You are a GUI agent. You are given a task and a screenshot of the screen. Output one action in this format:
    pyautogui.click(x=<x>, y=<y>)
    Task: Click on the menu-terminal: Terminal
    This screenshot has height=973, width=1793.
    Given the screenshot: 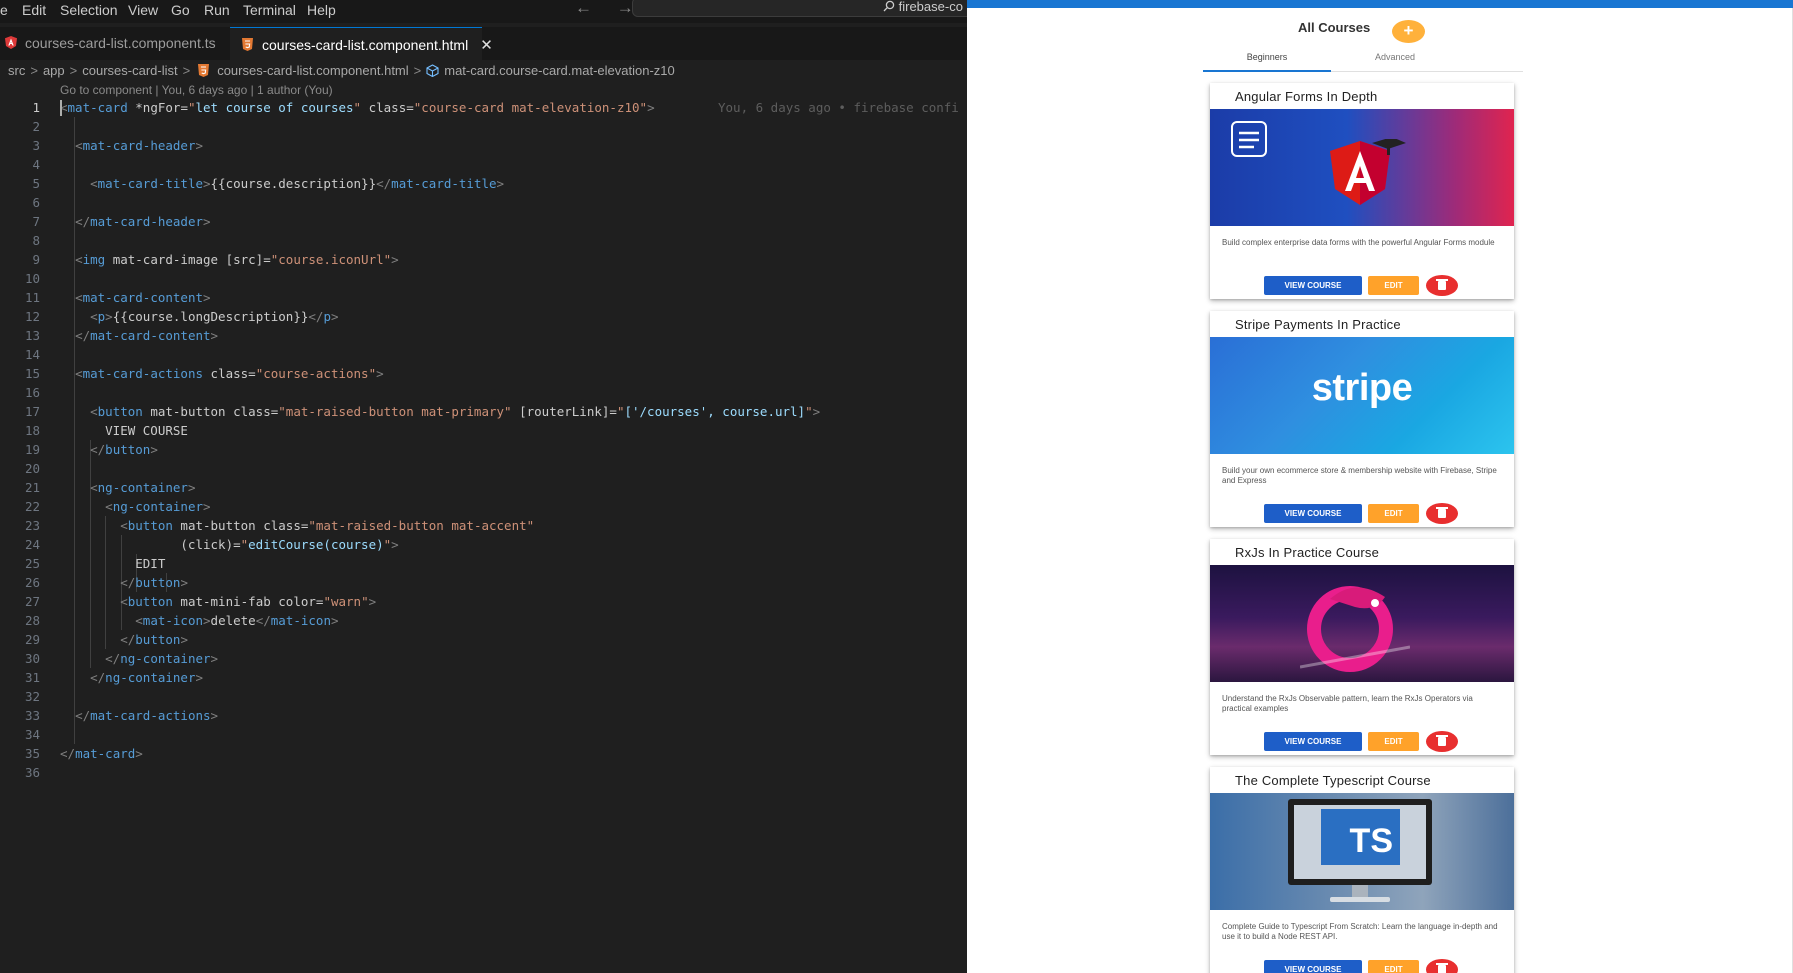 What is the action you would take?
    pyautogui.click(x=269, y=10)
    